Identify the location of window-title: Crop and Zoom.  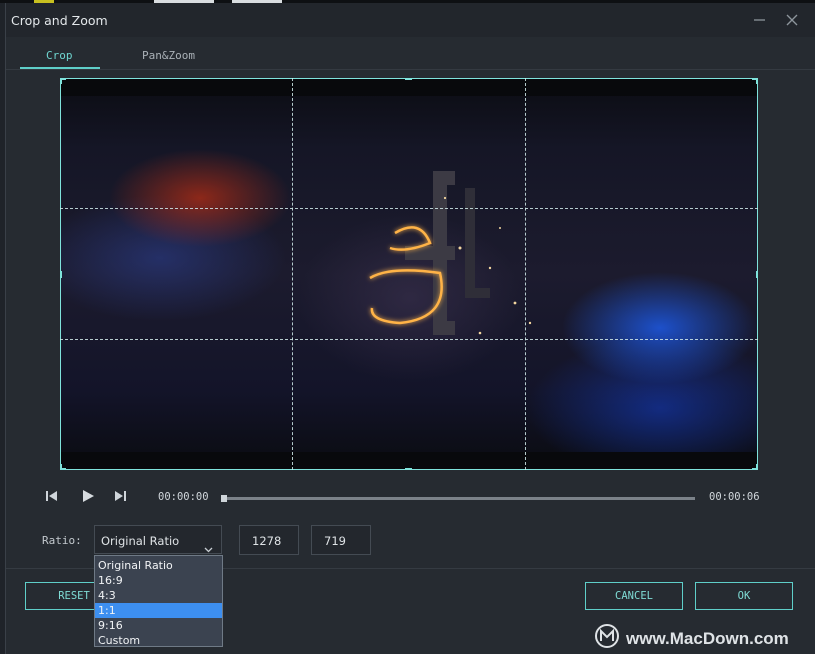
(59, 20).